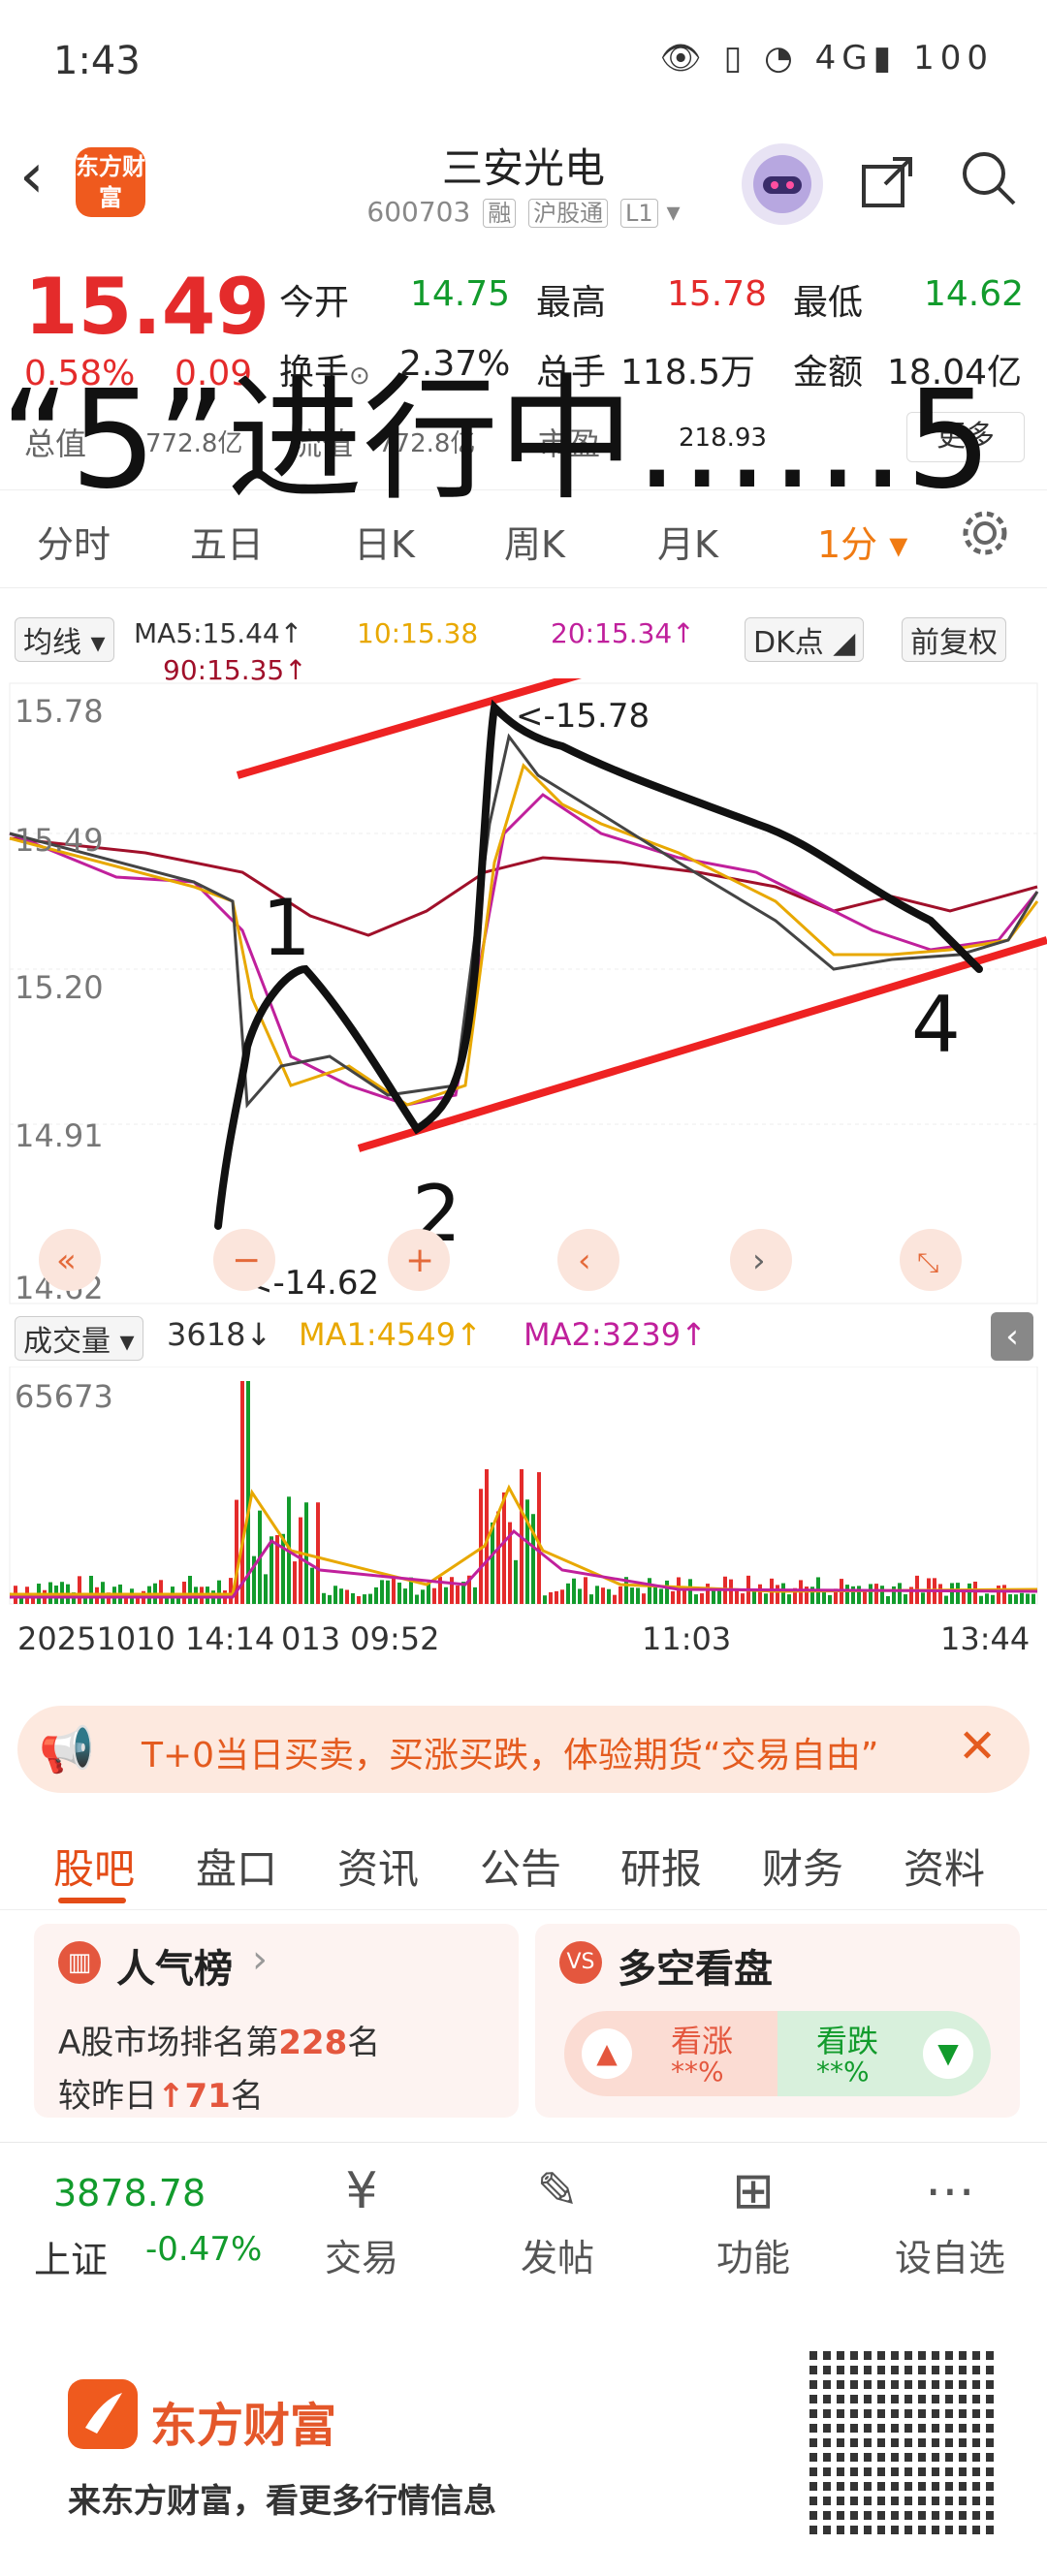 The height and width of the screenshot is (2576, 1047). Describe the element at coordinates (988, 184) in the screenshot. I see `search-icon` at that location.